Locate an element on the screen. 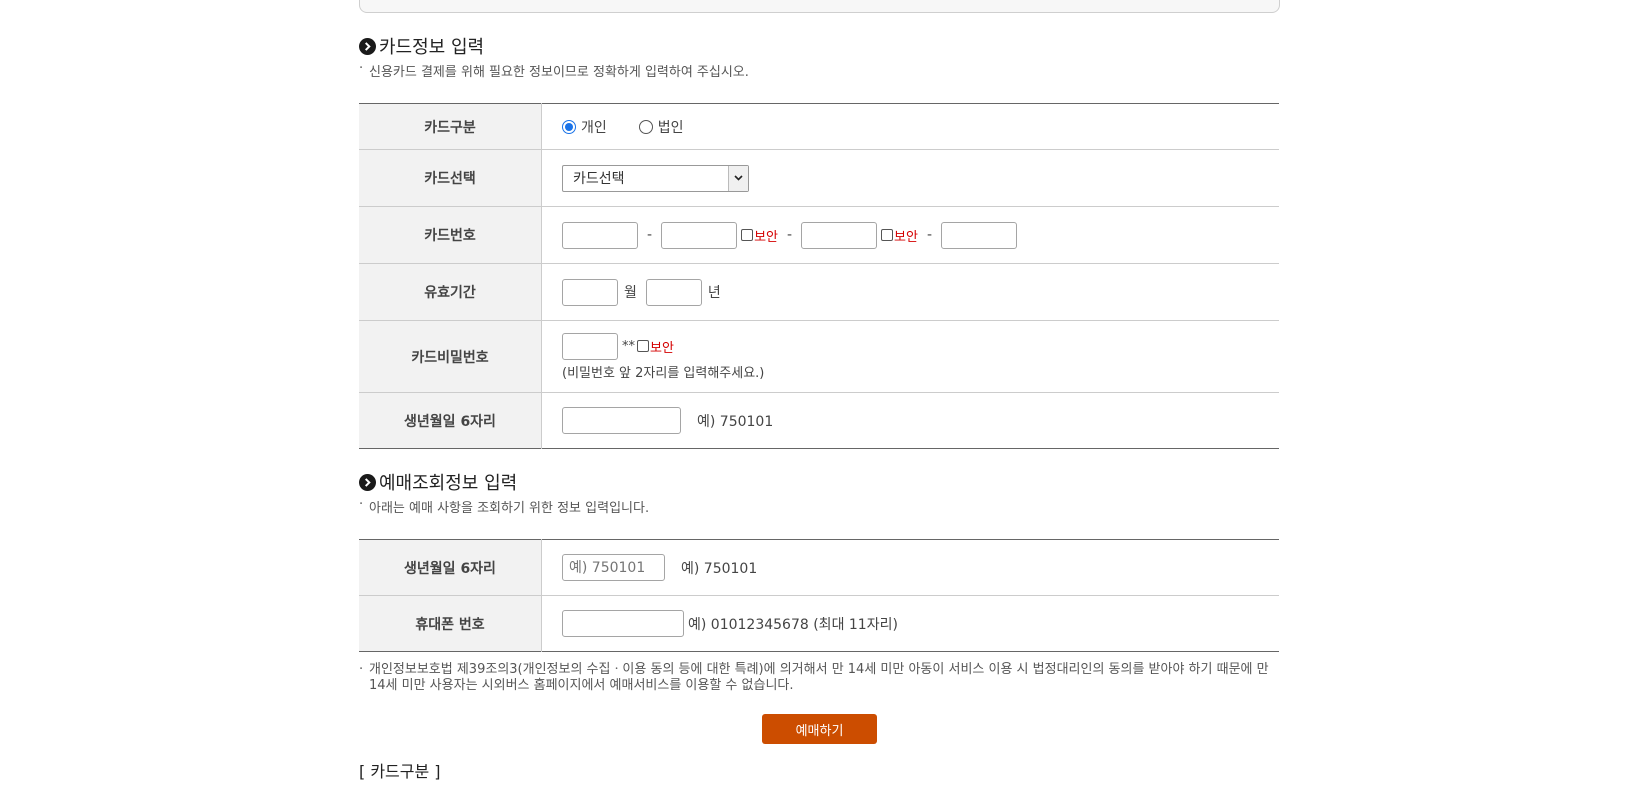 The height and width of the screenshot is (802, 1634). lookup-section-title: 예매조회정보 입력 is located at coordinates (438, 482).